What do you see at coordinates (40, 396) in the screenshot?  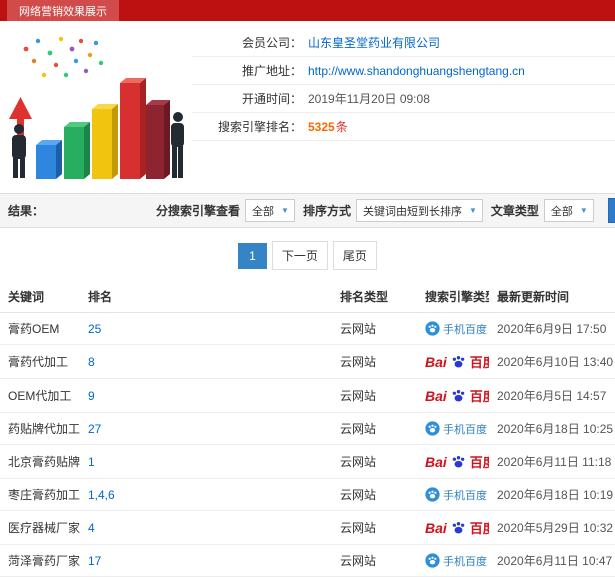 I see `keyword-text: OEM代加工` at bounding box center [40, 396].